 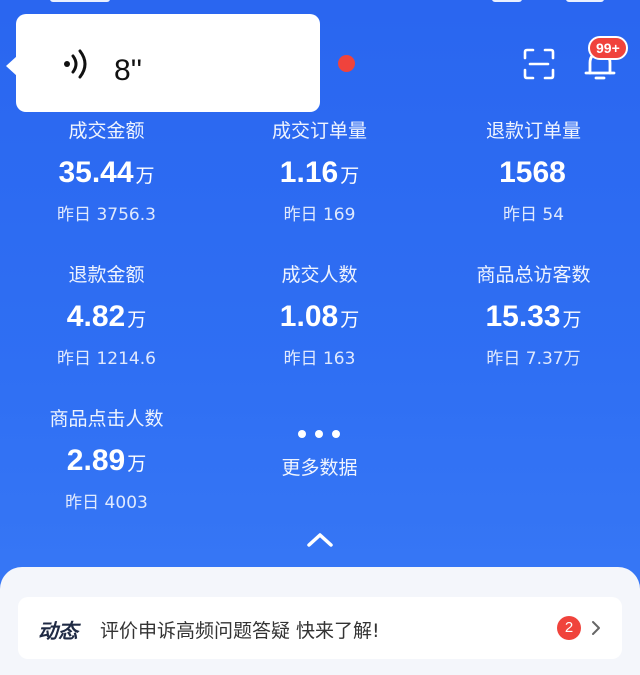 What do you see at coordinates (319, 275) in the screenshot?
I see `metric-label: 成交人数` at bounding box center [319, 275].